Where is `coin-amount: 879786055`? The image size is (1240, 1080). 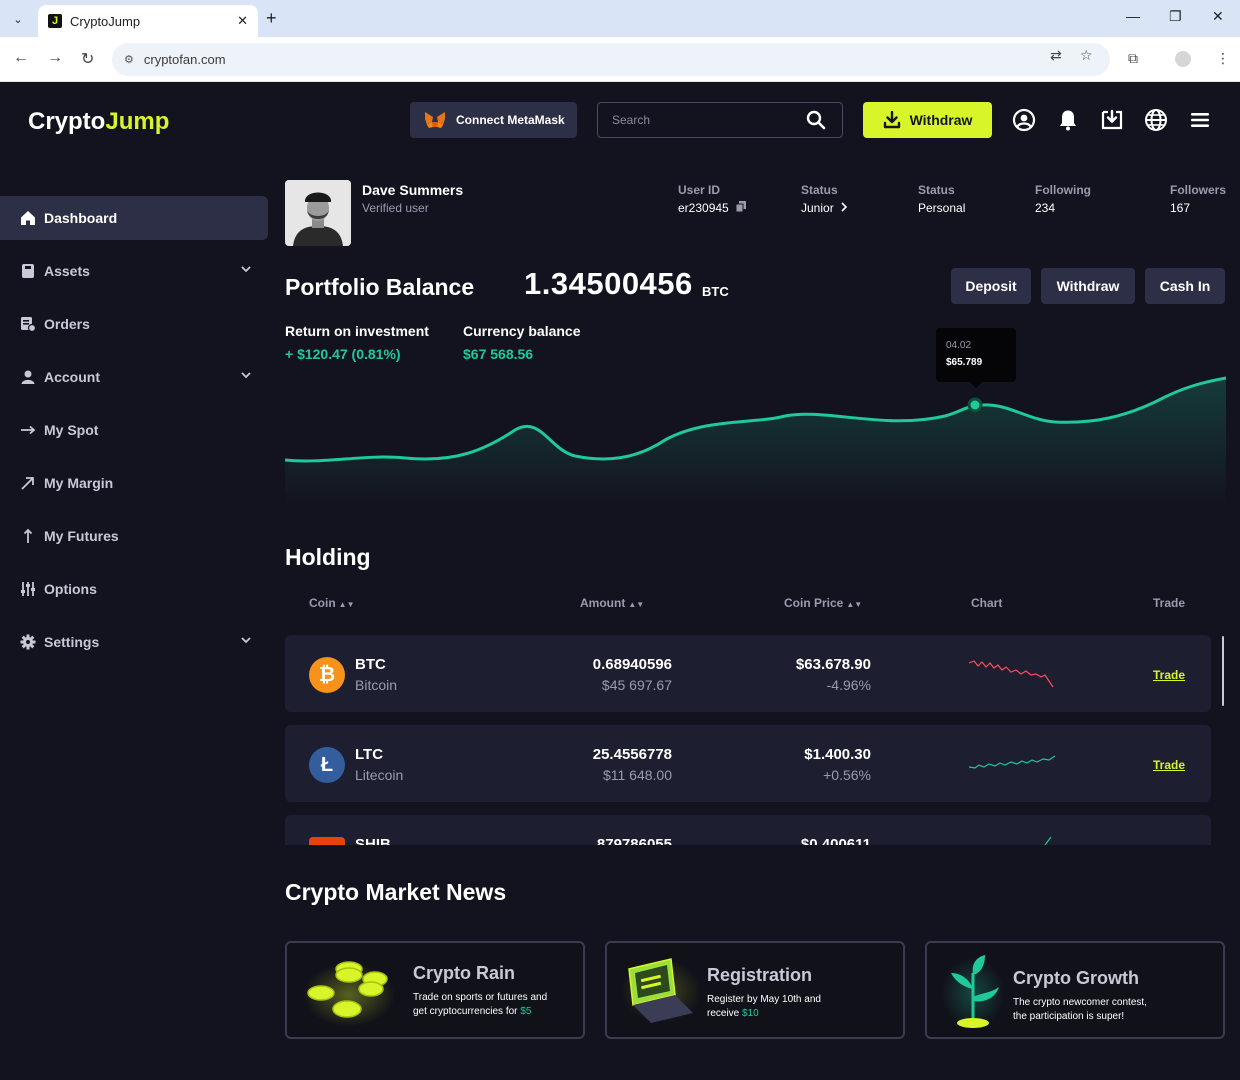 coin-amount: 879786055 is located at coordinates (634, 840).